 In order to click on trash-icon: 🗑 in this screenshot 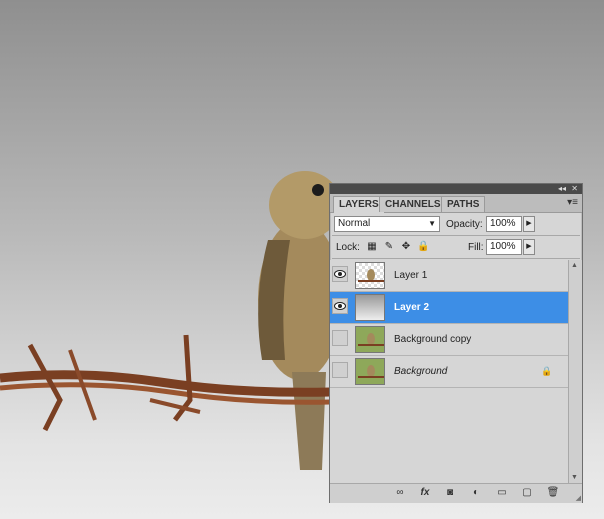, I will do `click(553, 493)`.